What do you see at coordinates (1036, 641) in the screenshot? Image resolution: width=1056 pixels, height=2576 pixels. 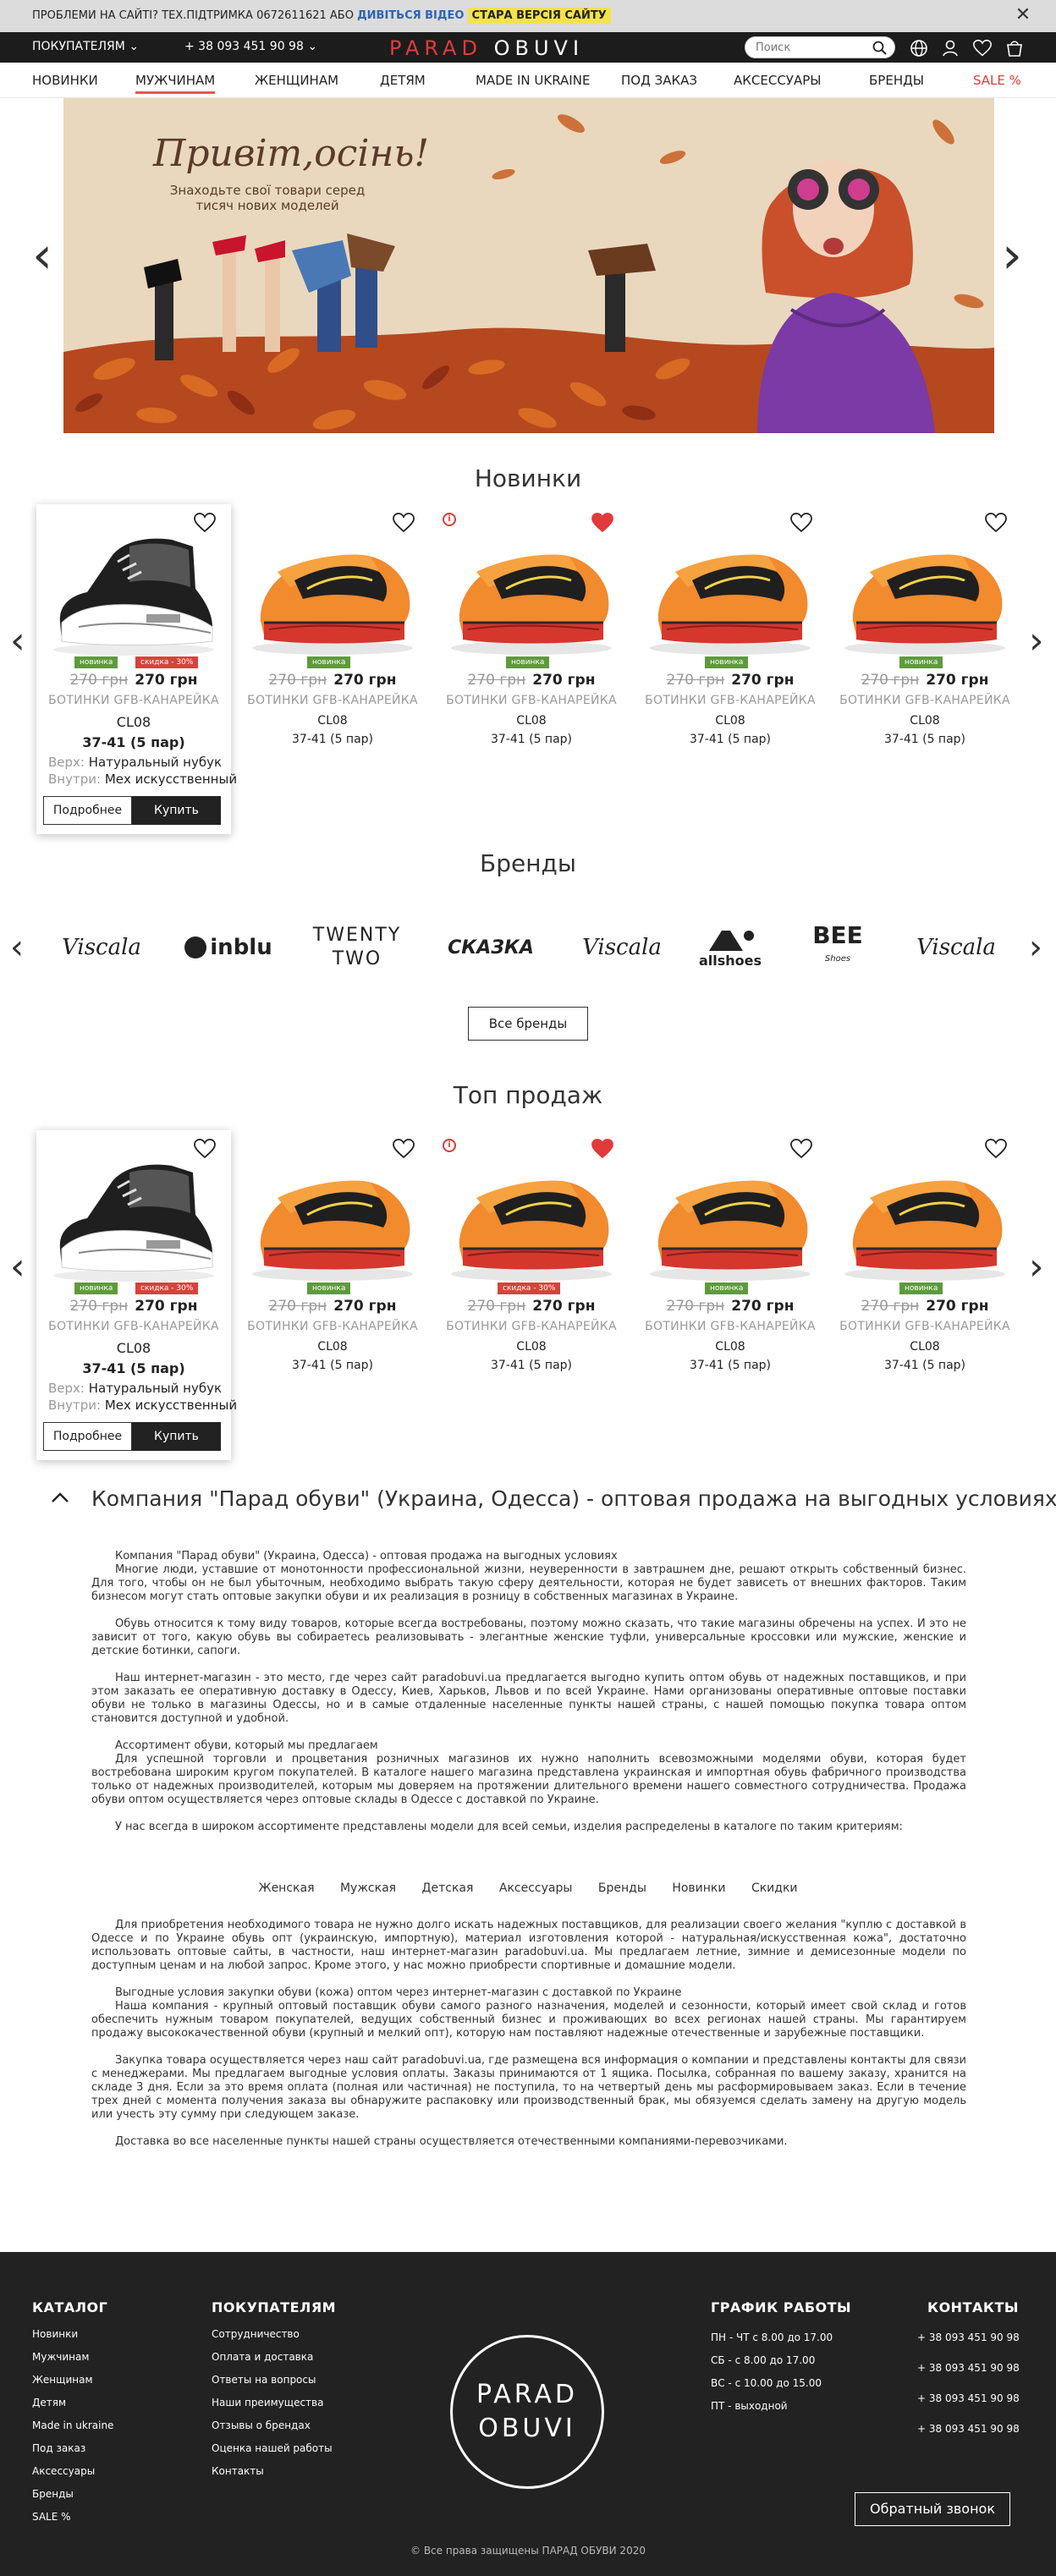 I see `new-next-arrow: ›` at bounding box center [1036, 641].